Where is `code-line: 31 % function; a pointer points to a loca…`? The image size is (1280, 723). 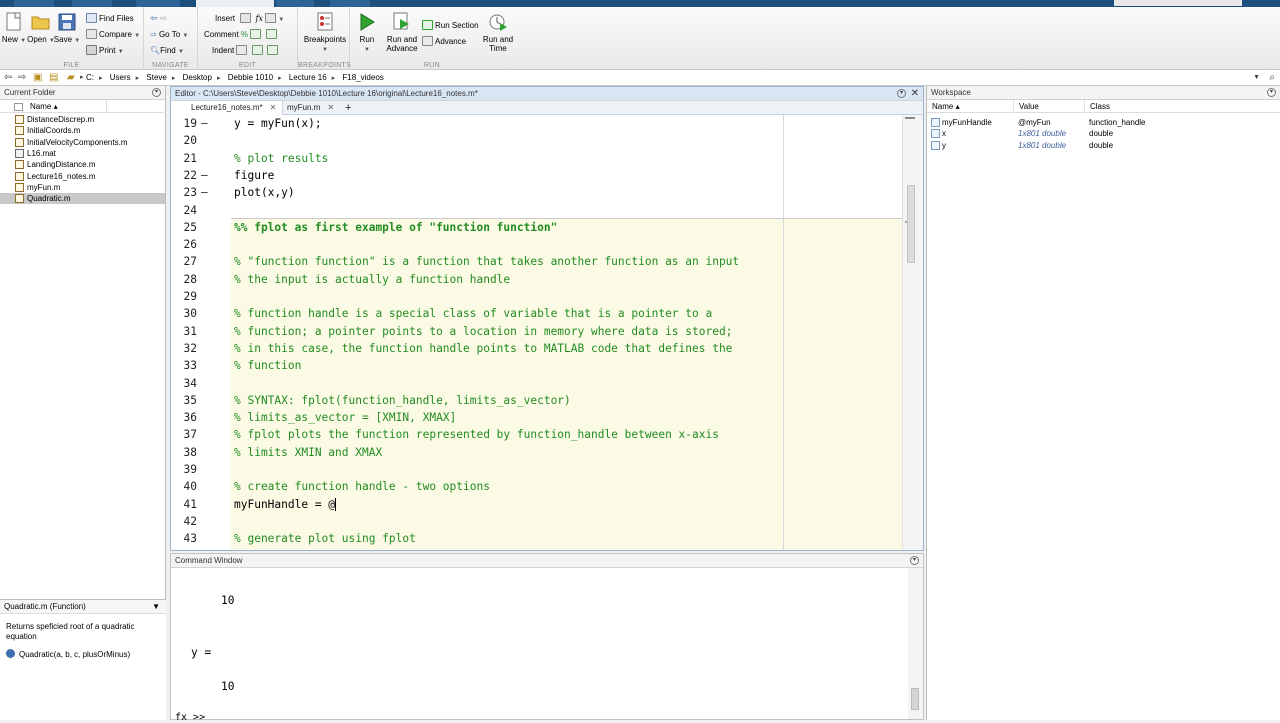
code-line: 31 % function; a pointer points to a loca… is located at coordinates (536, 331).